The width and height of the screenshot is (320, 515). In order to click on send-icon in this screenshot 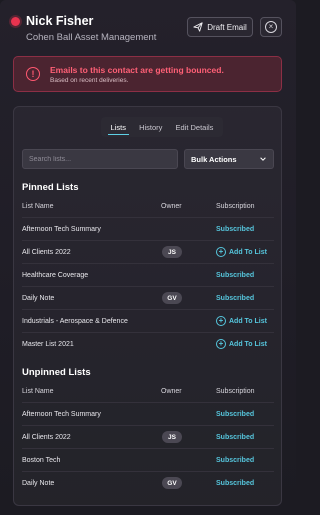, I will do `click(198, 27)`.